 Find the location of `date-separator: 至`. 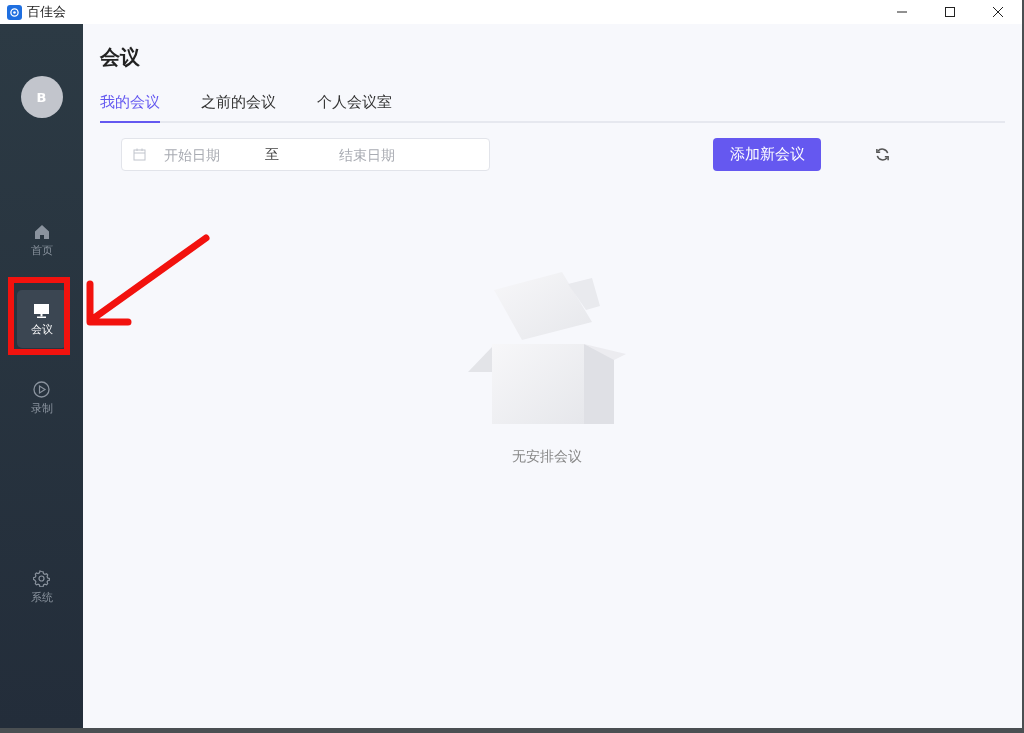

date-separator: 至 is located at coordinates (272, 154).